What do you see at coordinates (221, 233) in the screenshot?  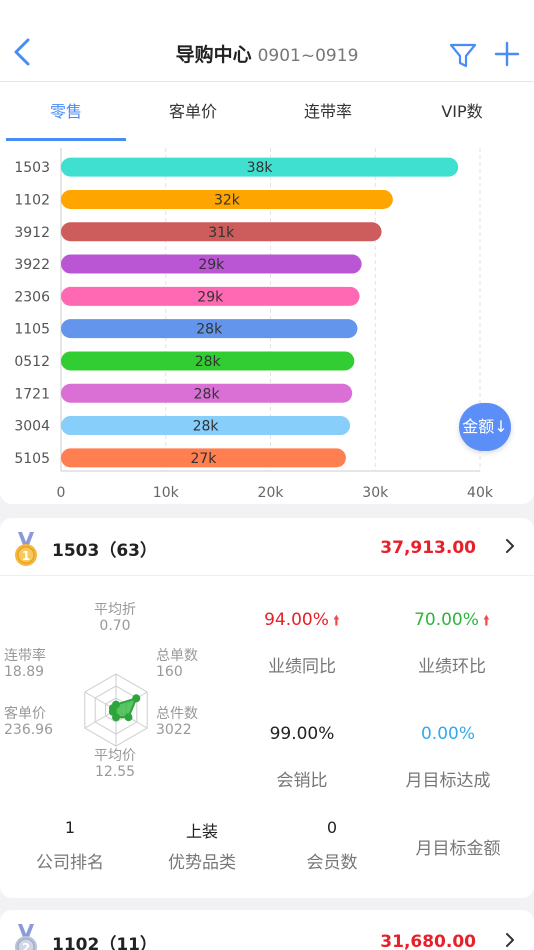 I see `bar-data-label: 31k` at bounding box center [221, 233].